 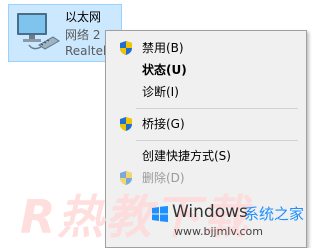 What do you see at coordinates (160, 92) in the screenshot?
I see `menu-item-label: 诊断(I)` at bounding box center [160, 92].